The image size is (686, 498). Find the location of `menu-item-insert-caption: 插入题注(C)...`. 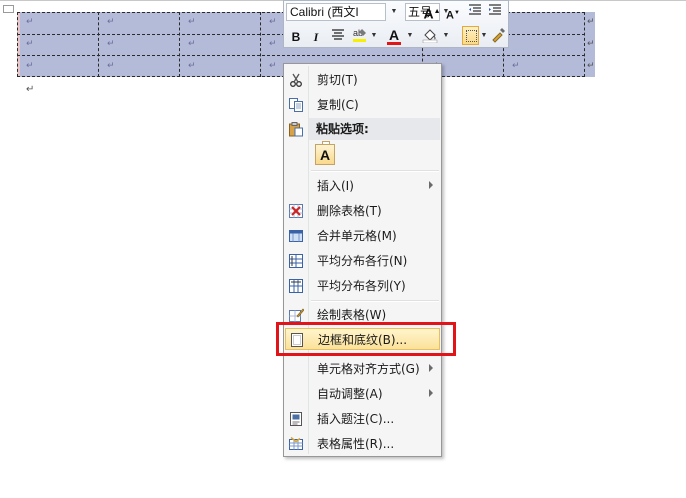

menu-item-insert-caption: 插入题注(C)... is located at coordinates (362, 419).